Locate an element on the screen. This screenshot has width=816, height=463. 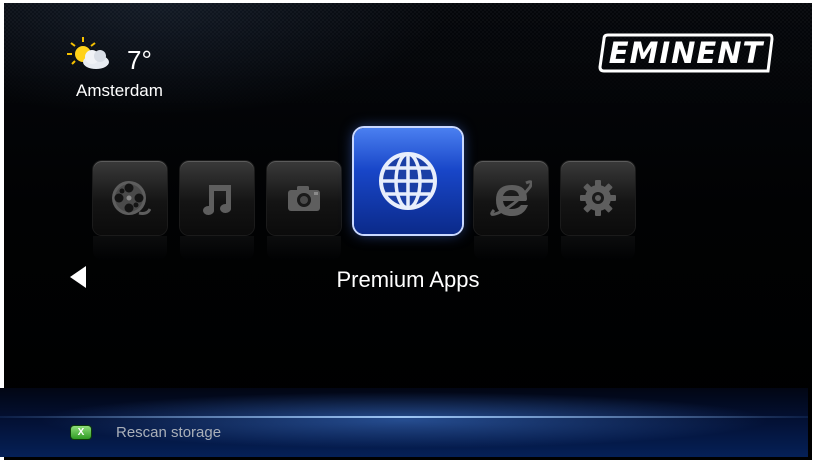
partly-sunny-icon is located at coordinates (88, 53).